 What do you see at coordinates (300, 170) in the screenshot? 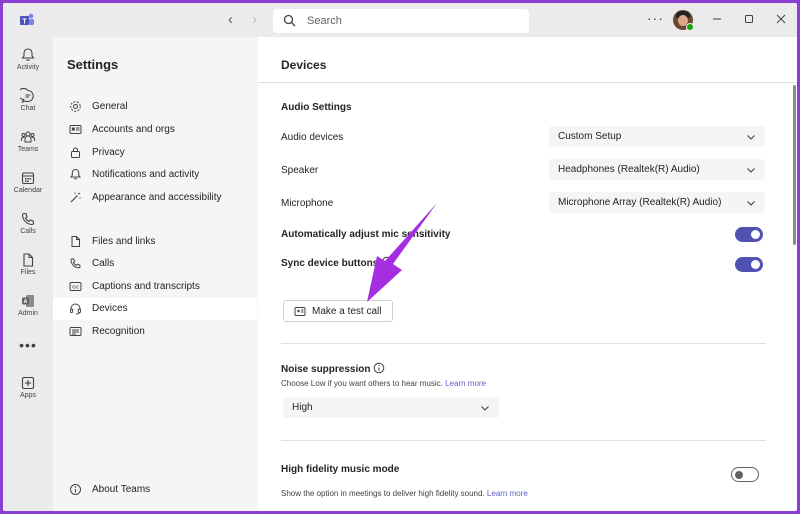
I see `speaker-label: Speaker` at bounding box center [300, 170].